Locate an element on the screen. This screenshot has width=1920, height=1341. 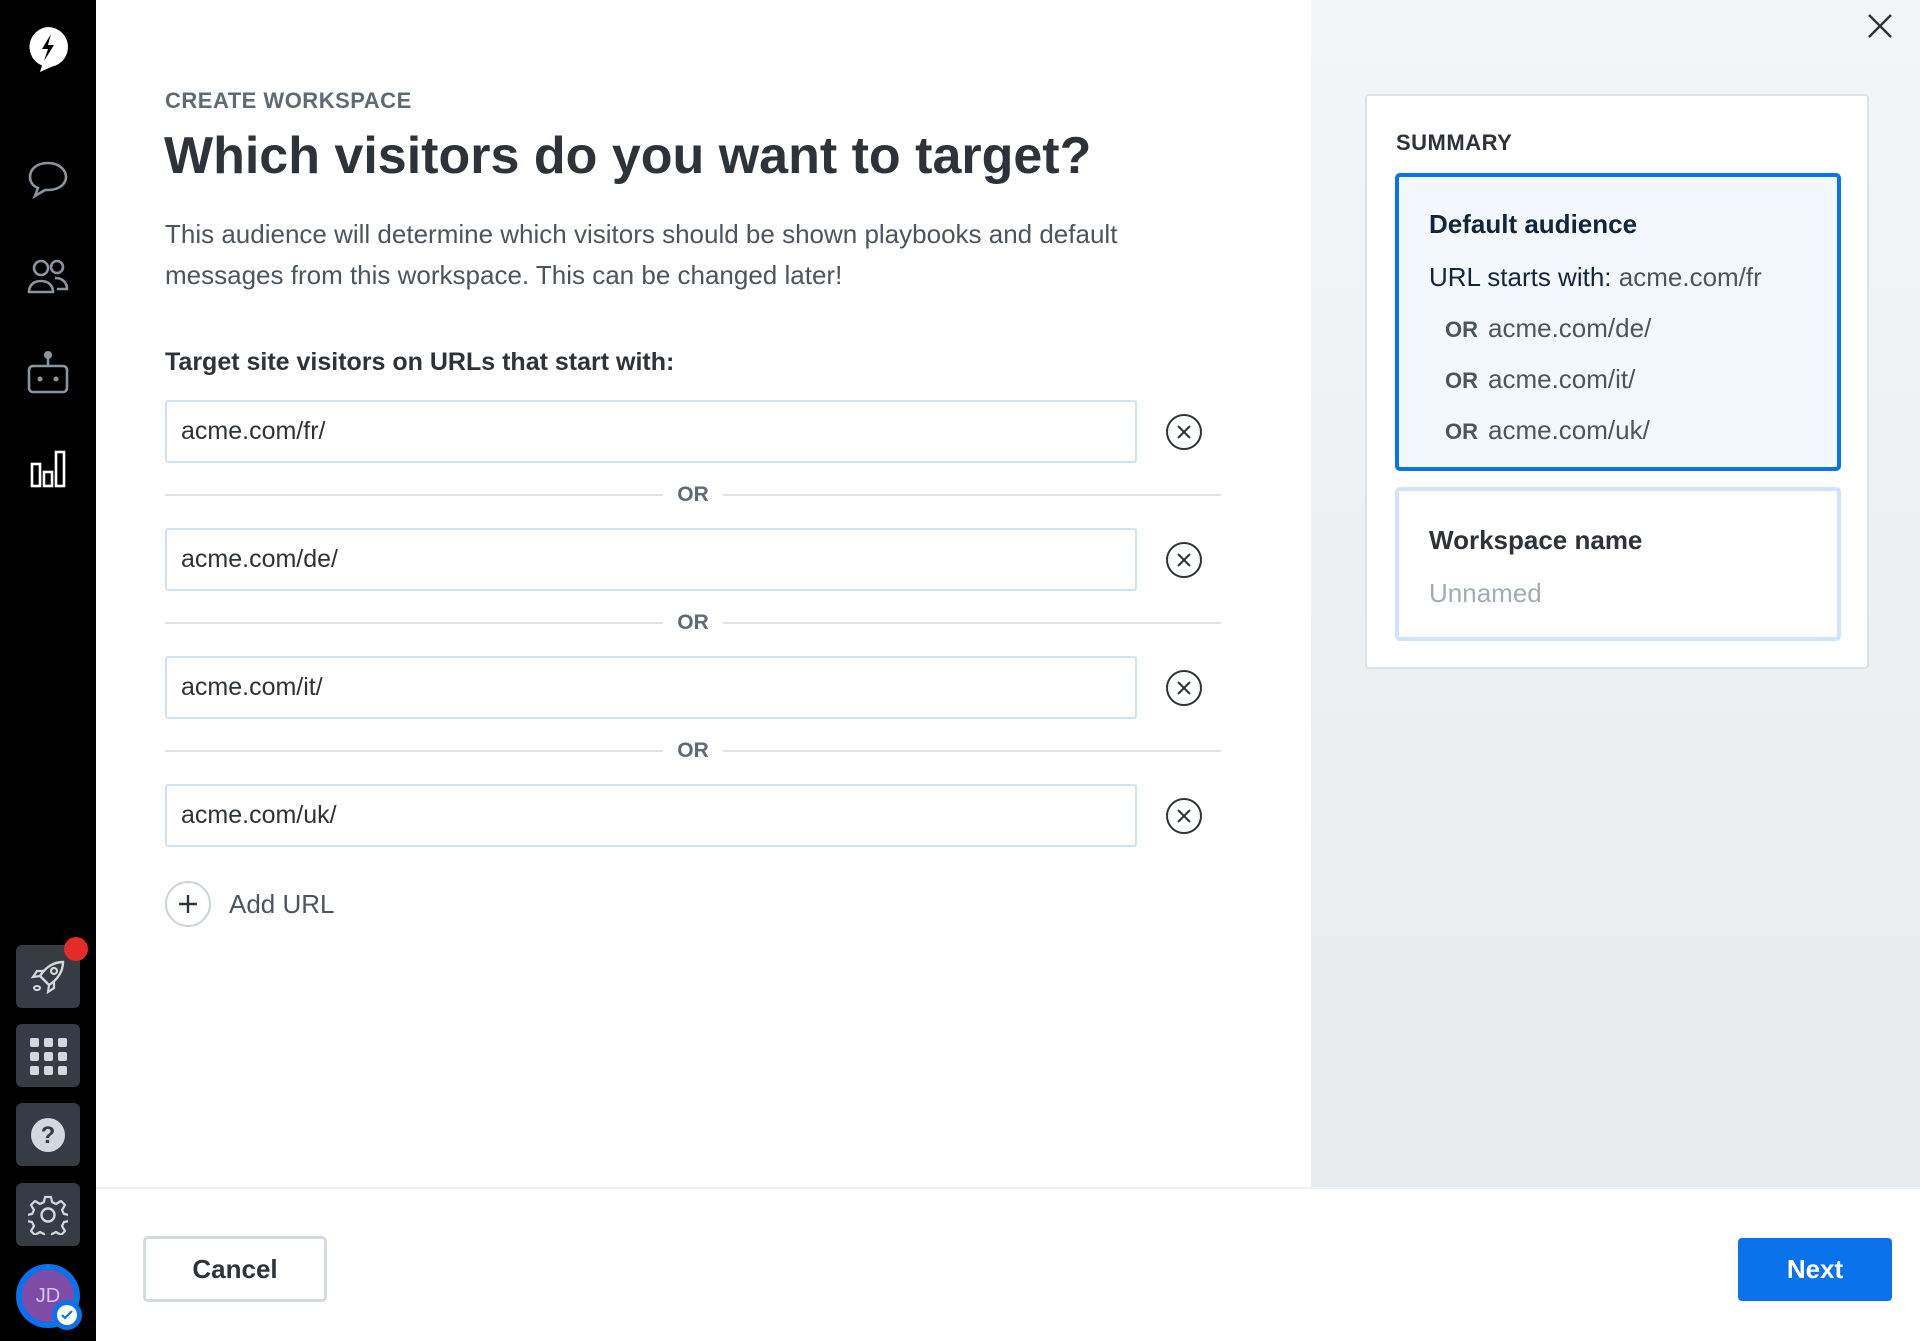
settings-button is located at coordinates (48, 1214).